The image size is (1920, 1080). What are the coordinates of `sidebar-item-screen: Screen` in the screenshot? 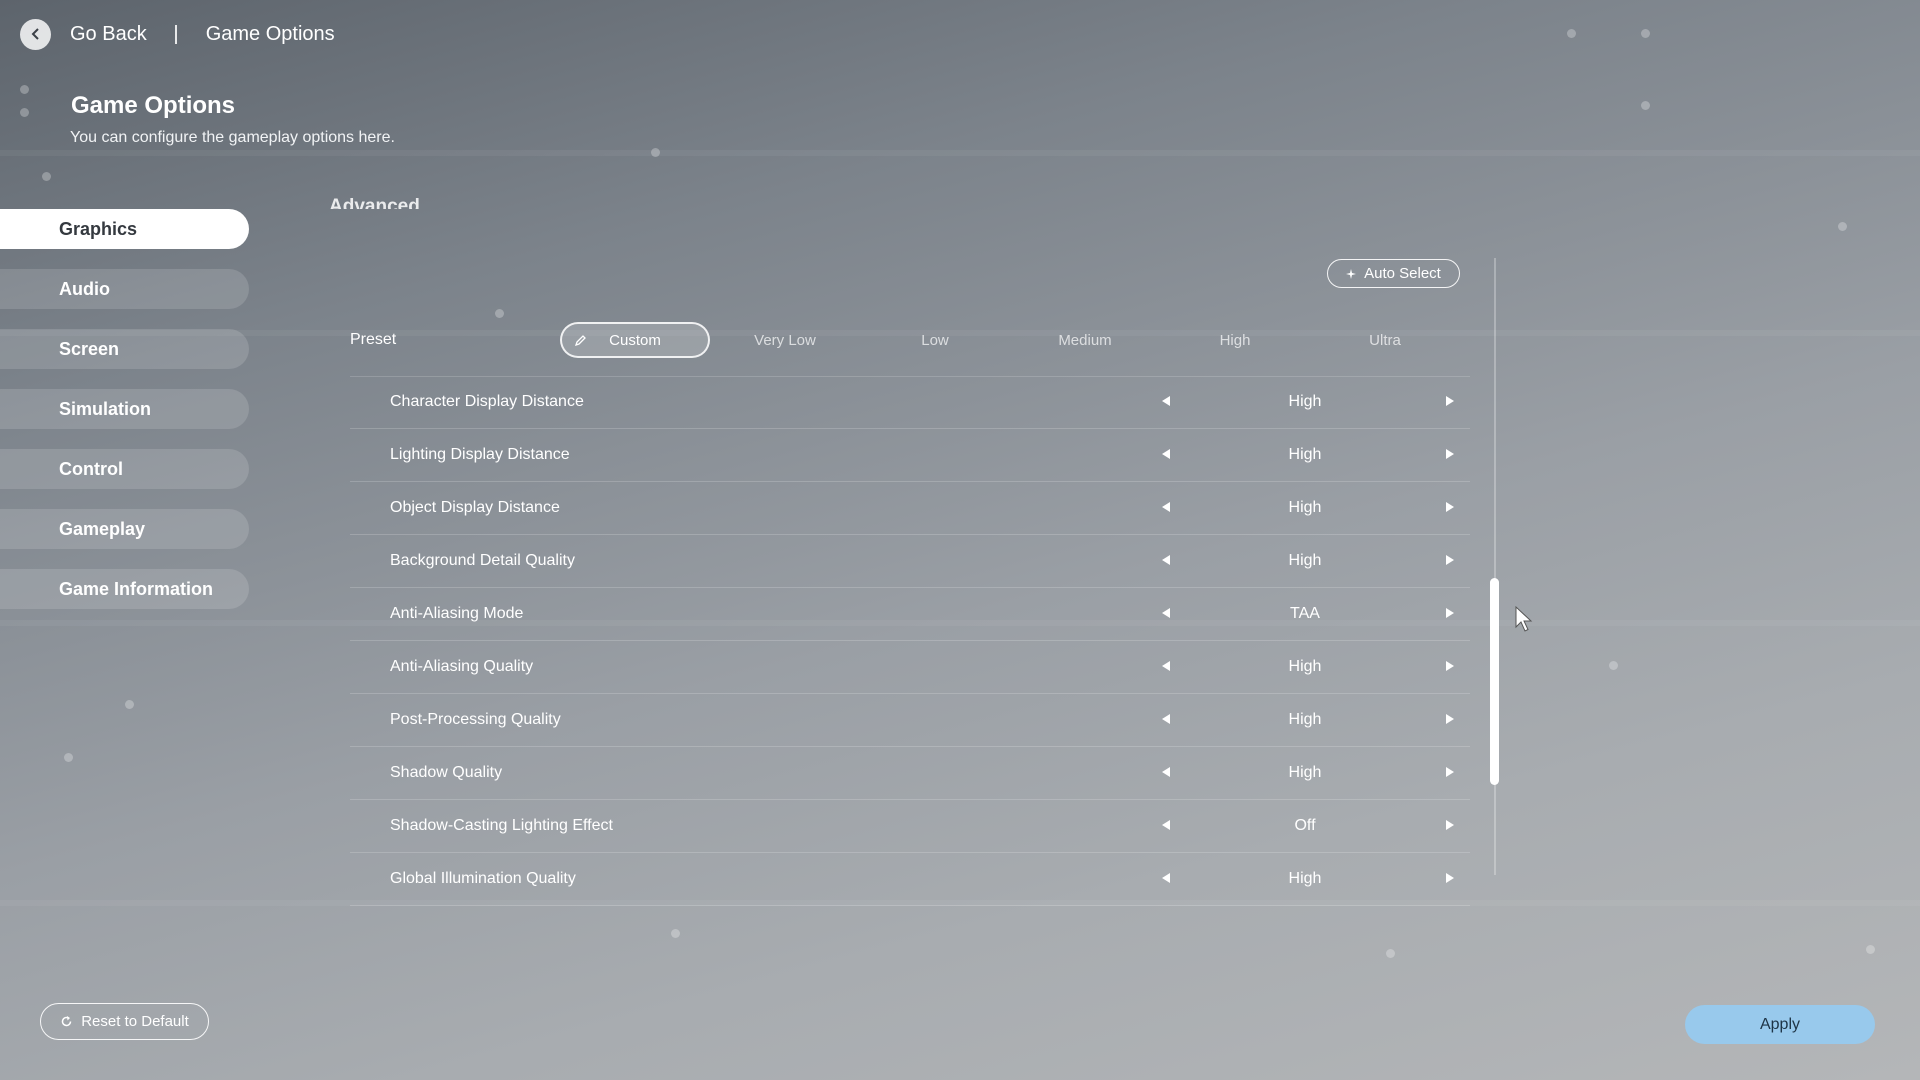 It's located at (124, 349).